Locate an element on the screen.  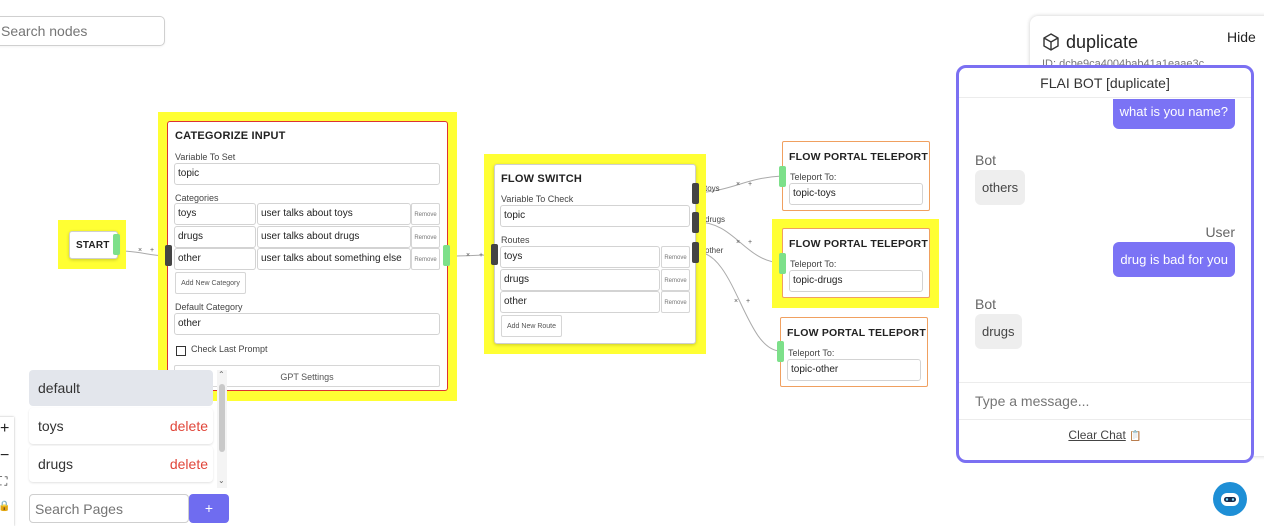
route-input: toys is located at coordinates (580, 257).